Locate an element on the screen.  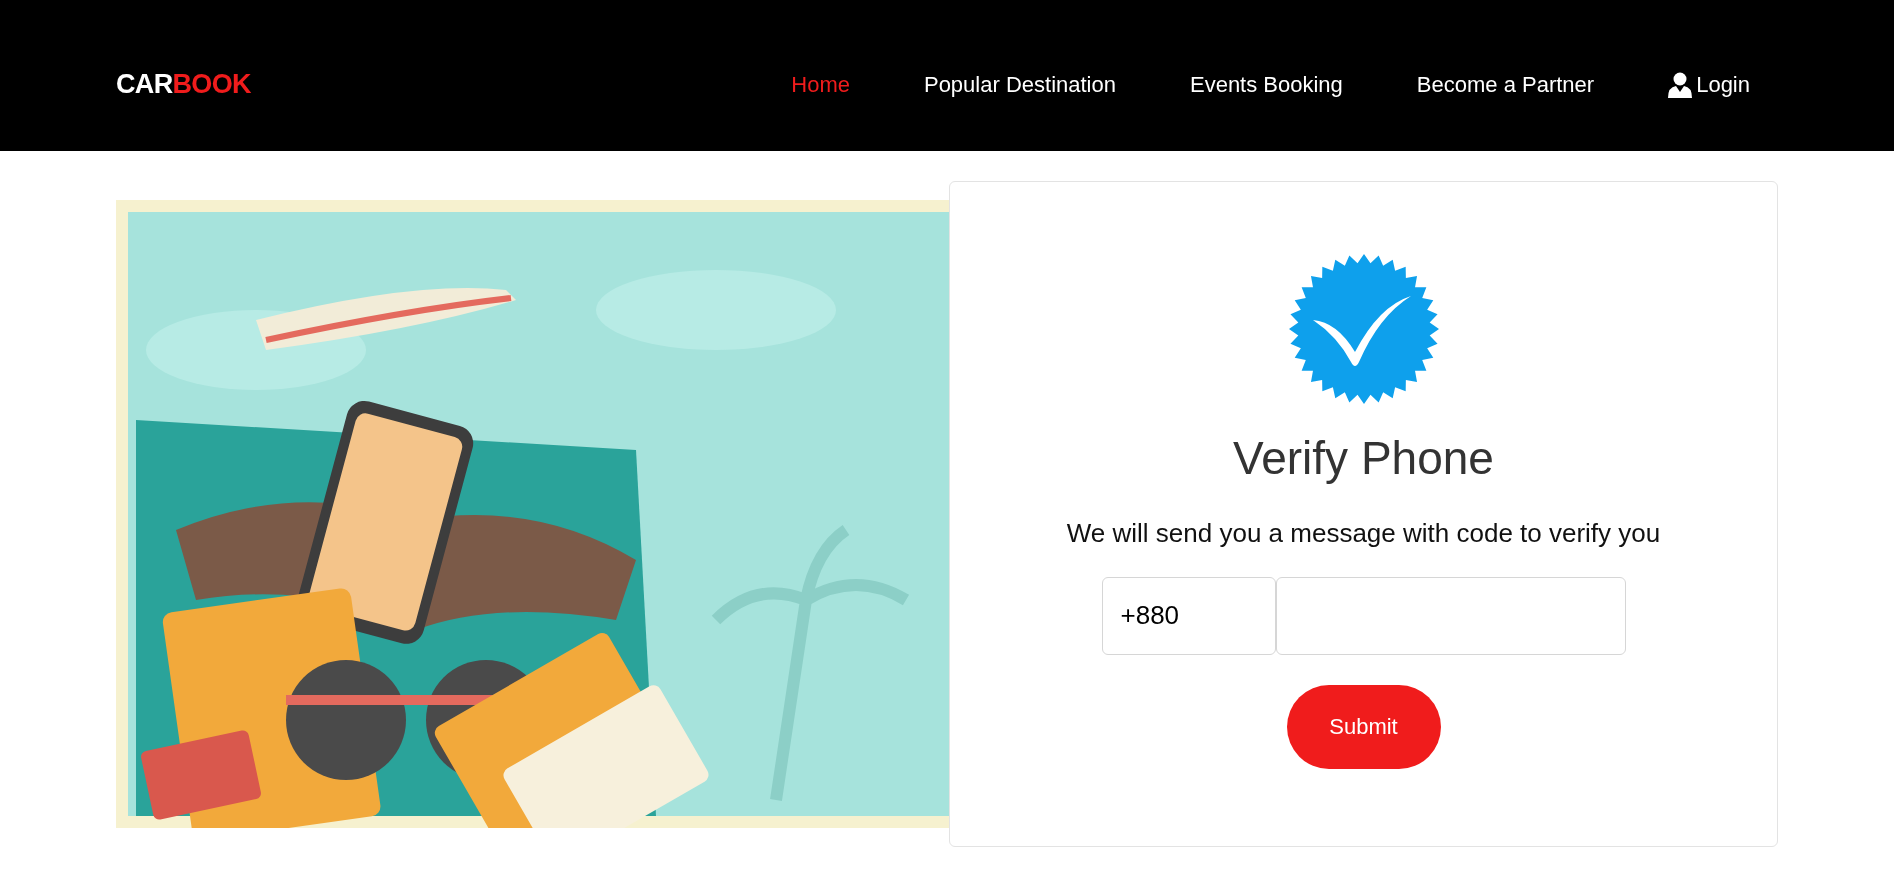
user-icon is located at coordinates (1680, 84).